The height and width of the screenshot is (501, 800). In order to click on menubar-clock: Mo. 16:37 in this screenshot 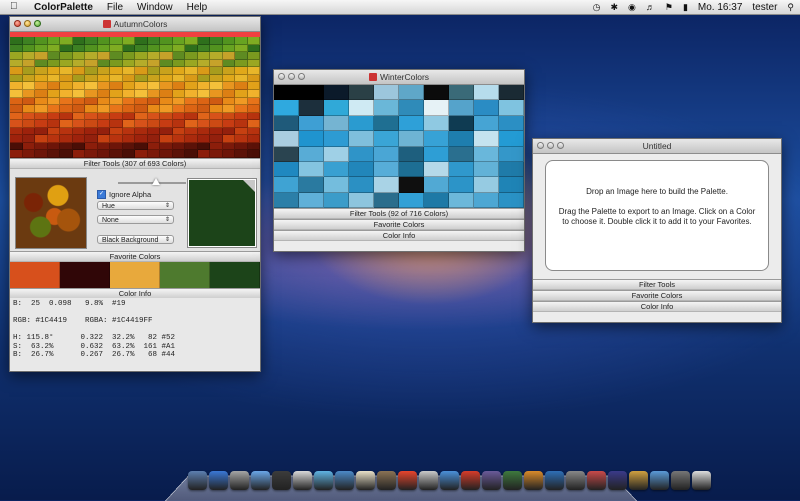, I will do `click(720, 7)`.